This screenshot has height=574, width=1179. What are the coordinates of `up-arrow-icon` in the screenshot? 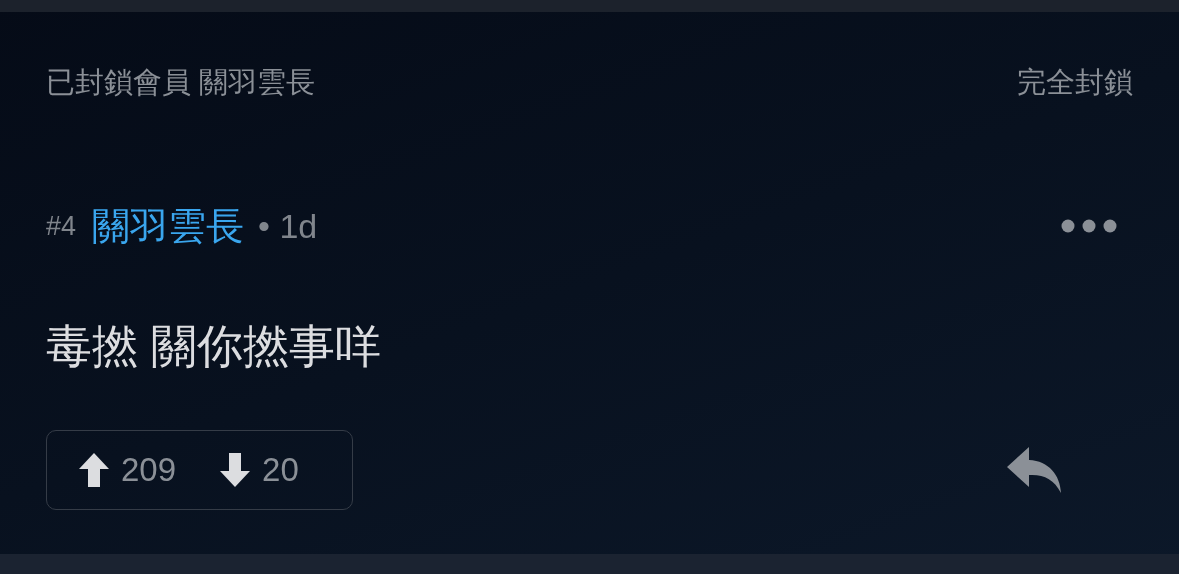 It's located at (94, 470).